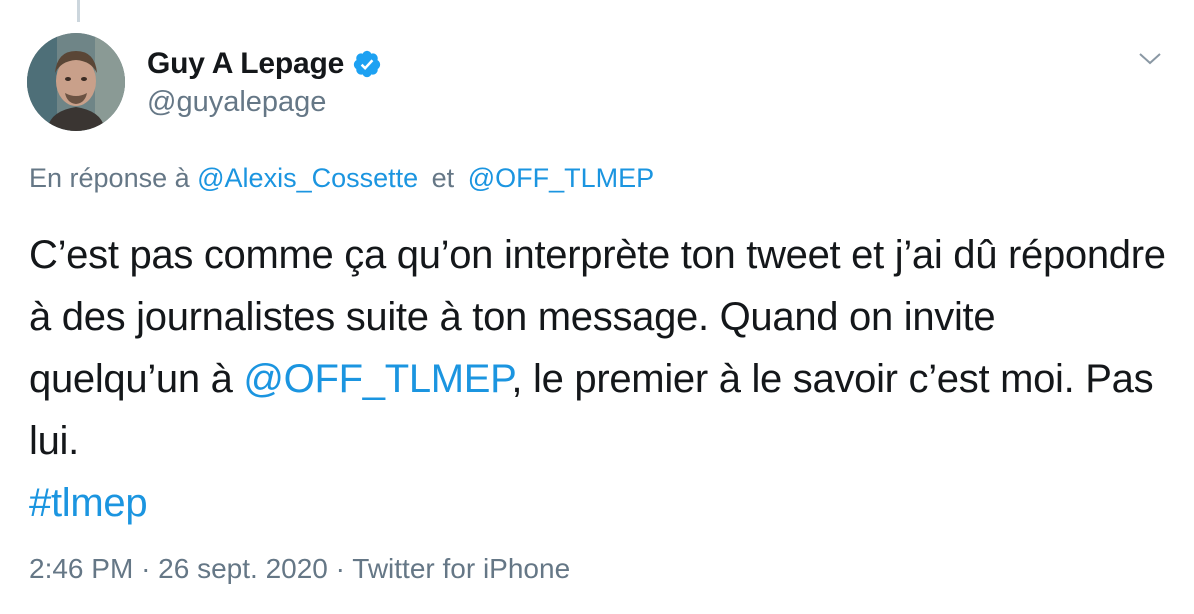 The width and height of the screenshot is (1194, 614). I want to click on verified-badge-icon, so click(367, 64).